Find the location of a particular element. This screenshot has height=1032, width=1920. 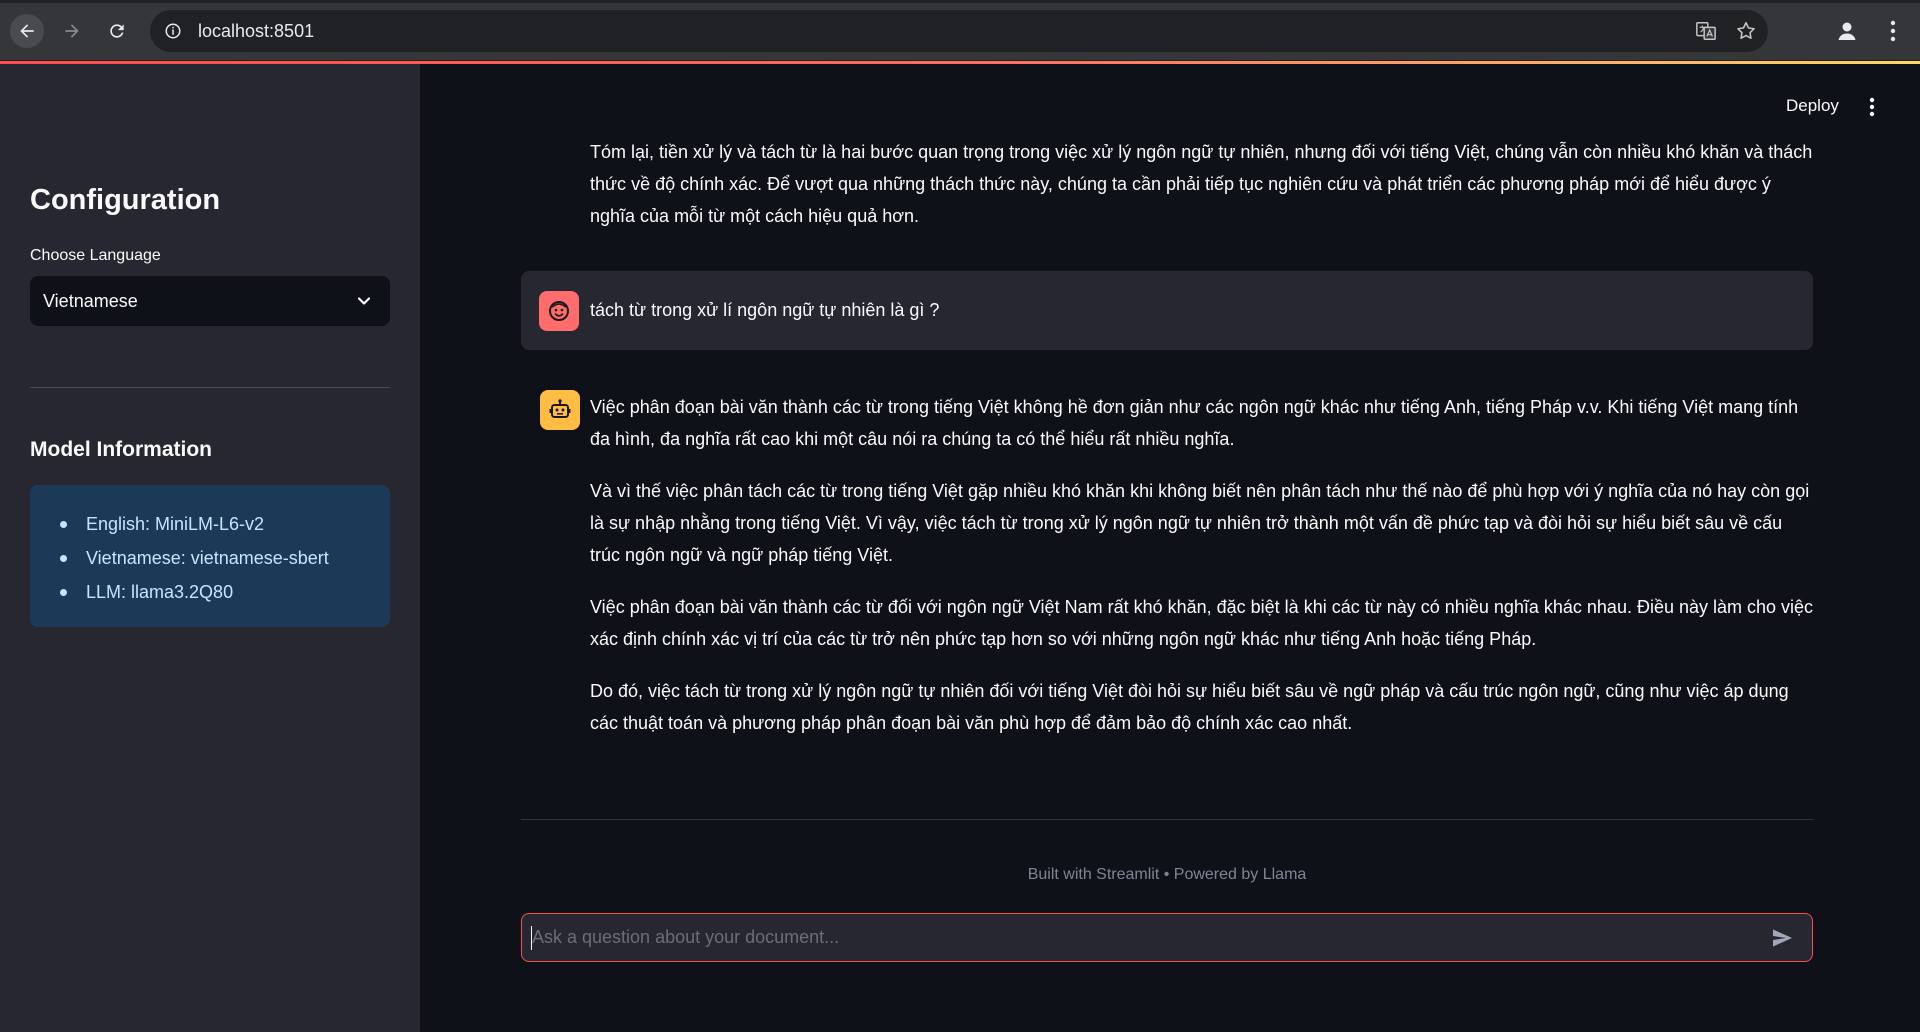

list-item: LLM: llama3.2Q80 is located at coordinates (223, 592).